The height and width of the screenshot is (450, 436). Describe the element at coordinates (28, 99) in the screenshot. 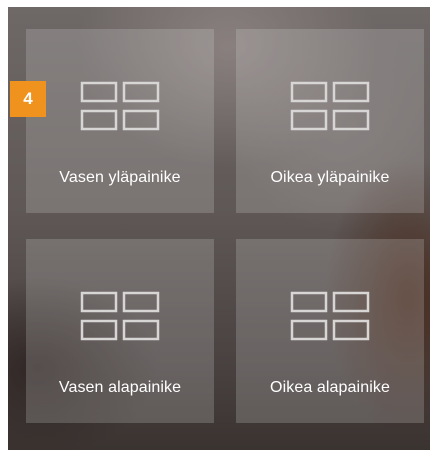

I see `step-number-badge: 4` at that location.